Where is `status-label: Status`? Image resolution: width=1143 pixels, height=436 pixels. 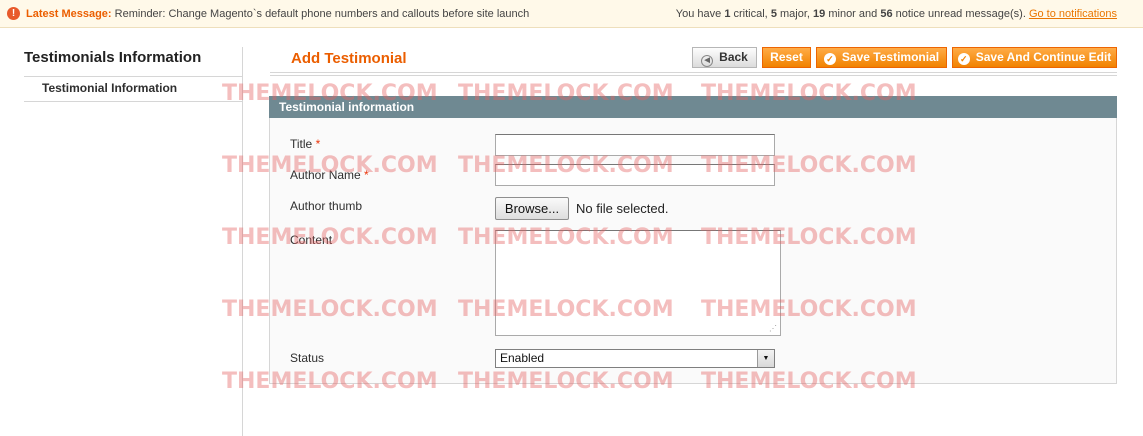
status-label: Status is located at coordinates (307, 358).